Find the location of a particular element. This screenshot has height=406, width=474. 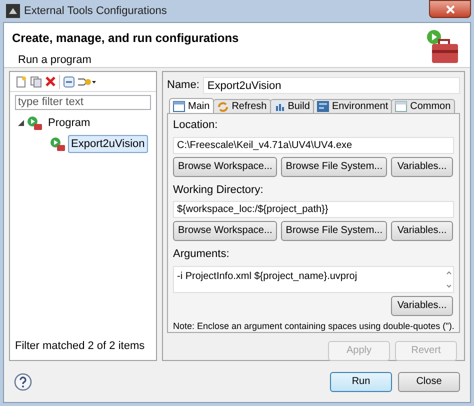

tab: Common is located at coordinates (423, 106).